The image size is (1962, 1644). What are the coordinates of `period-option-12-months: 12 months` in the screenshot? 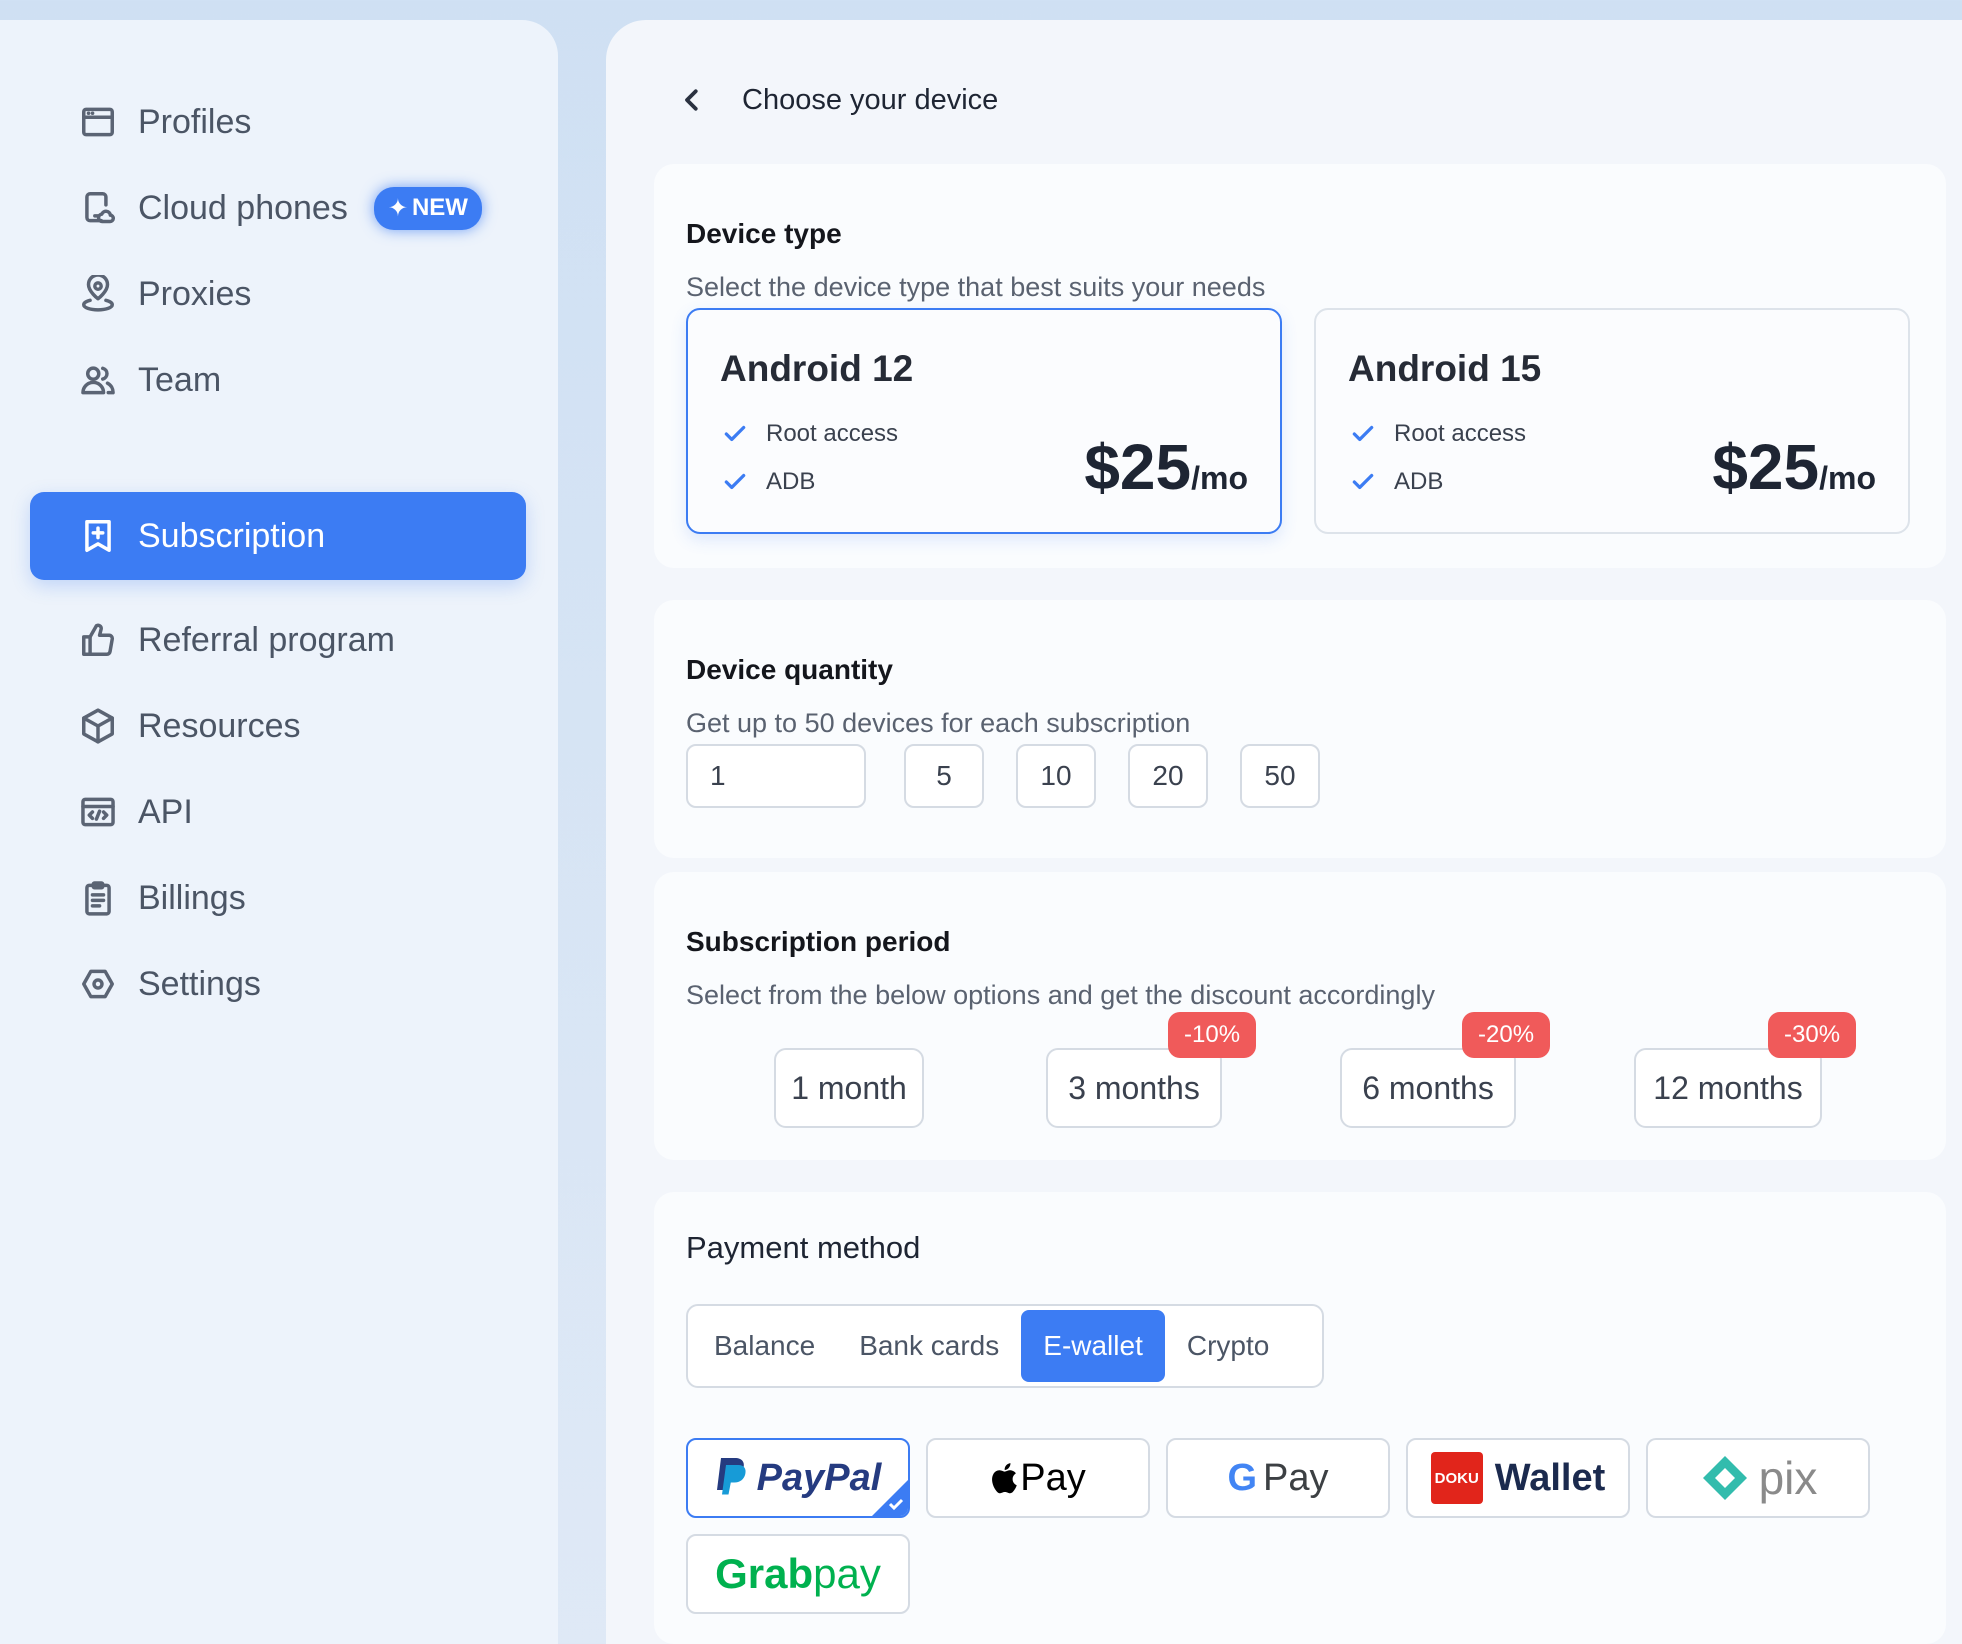 It's located at (1728, 1088).